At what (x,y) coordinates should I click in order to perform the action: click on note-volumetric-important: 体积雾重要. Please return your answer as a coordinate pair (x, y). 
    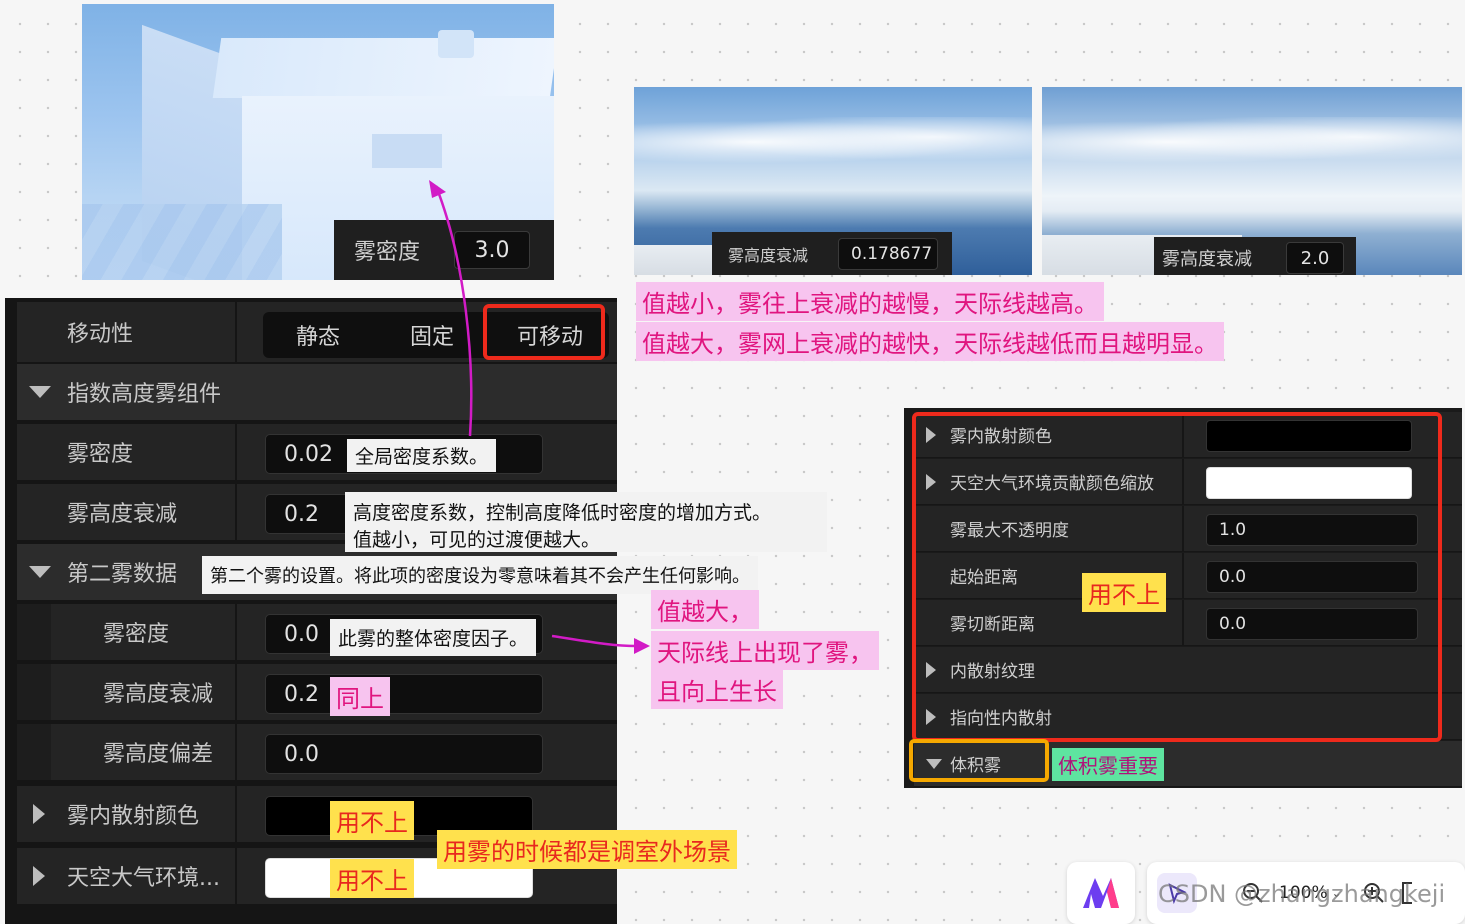
    Looking at the image, I should click on (1108, 764).